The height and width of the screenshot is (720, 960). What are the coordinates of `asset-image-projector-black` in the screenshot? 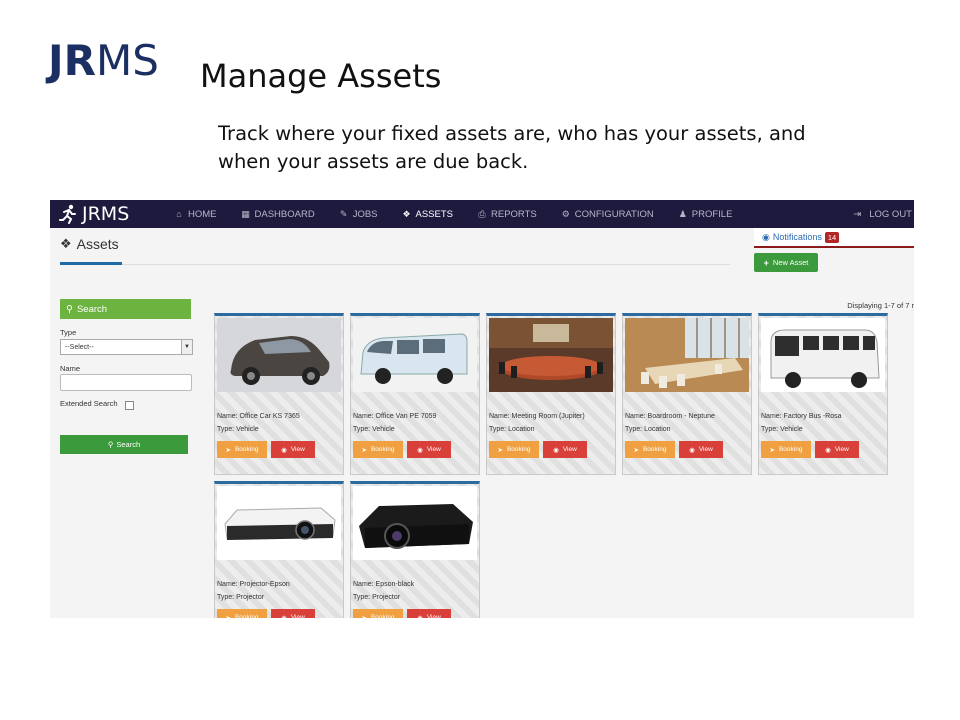 It's located at (415, 523).